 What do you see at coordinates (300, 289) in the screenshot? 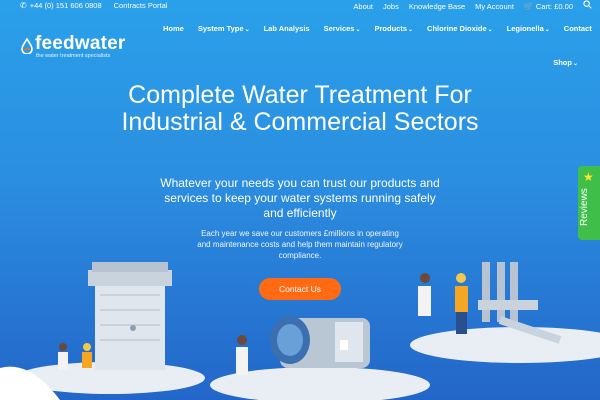
I see `contact-us-button: Contact Us` at bounding box center [300, 289].